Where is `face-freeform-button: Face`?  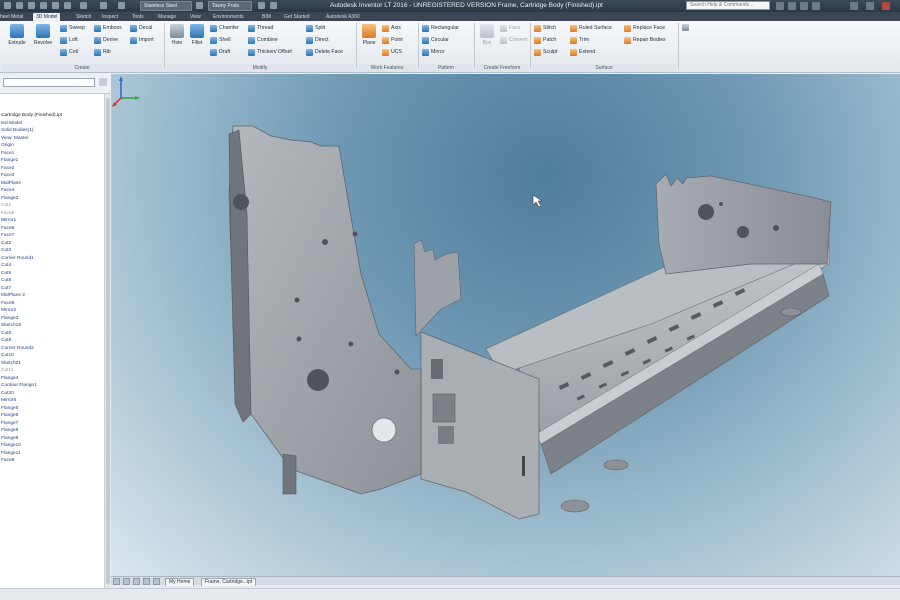
face-freeform-button: Face is located at coordinates (510, 28).